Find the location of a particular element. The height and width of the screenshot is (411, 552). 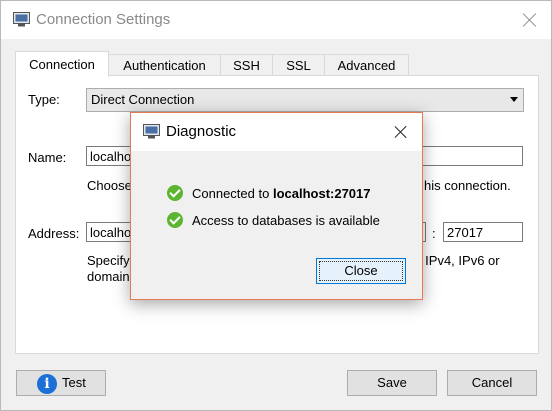

info-icon: i is located at coordinates (47, 384).